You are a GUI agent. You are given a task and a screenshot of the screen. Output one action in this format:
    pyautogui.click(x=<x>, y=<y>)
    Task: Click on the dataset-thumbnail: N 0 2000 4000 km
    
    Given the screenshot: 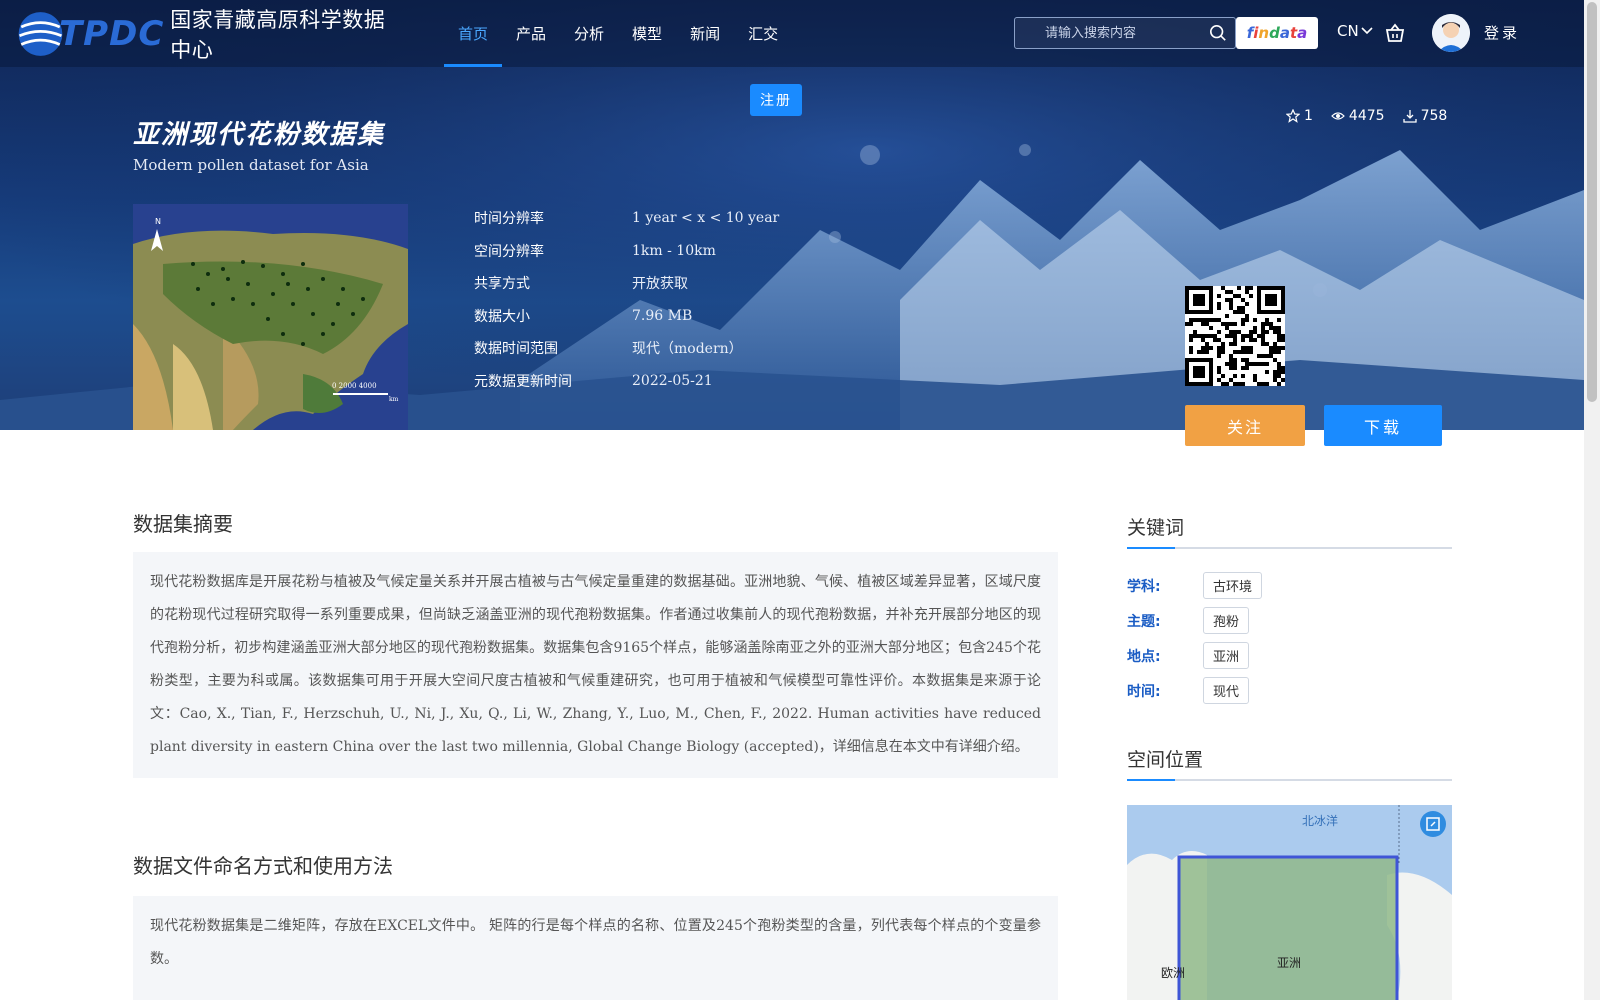 What is the action you would take?
    pyautogui.click(x=270, y=317)
    